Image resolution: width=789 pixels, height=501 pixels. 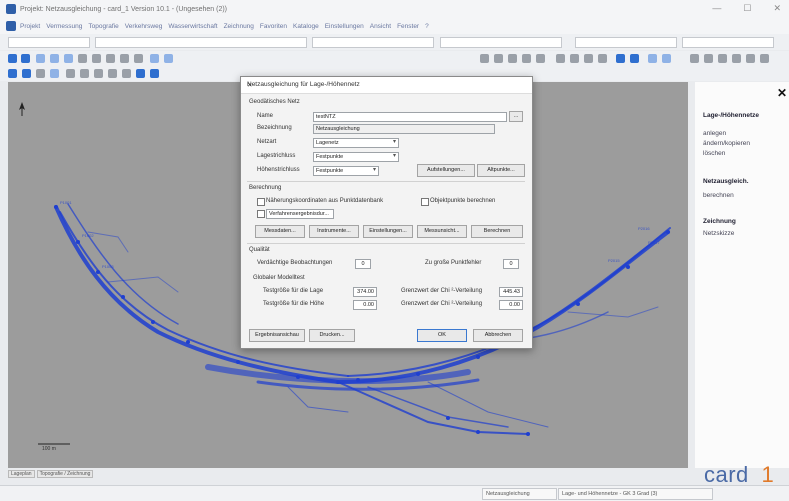 I want to click on globaler-label: Globaler Modelltest, so click(x=279, y=278).